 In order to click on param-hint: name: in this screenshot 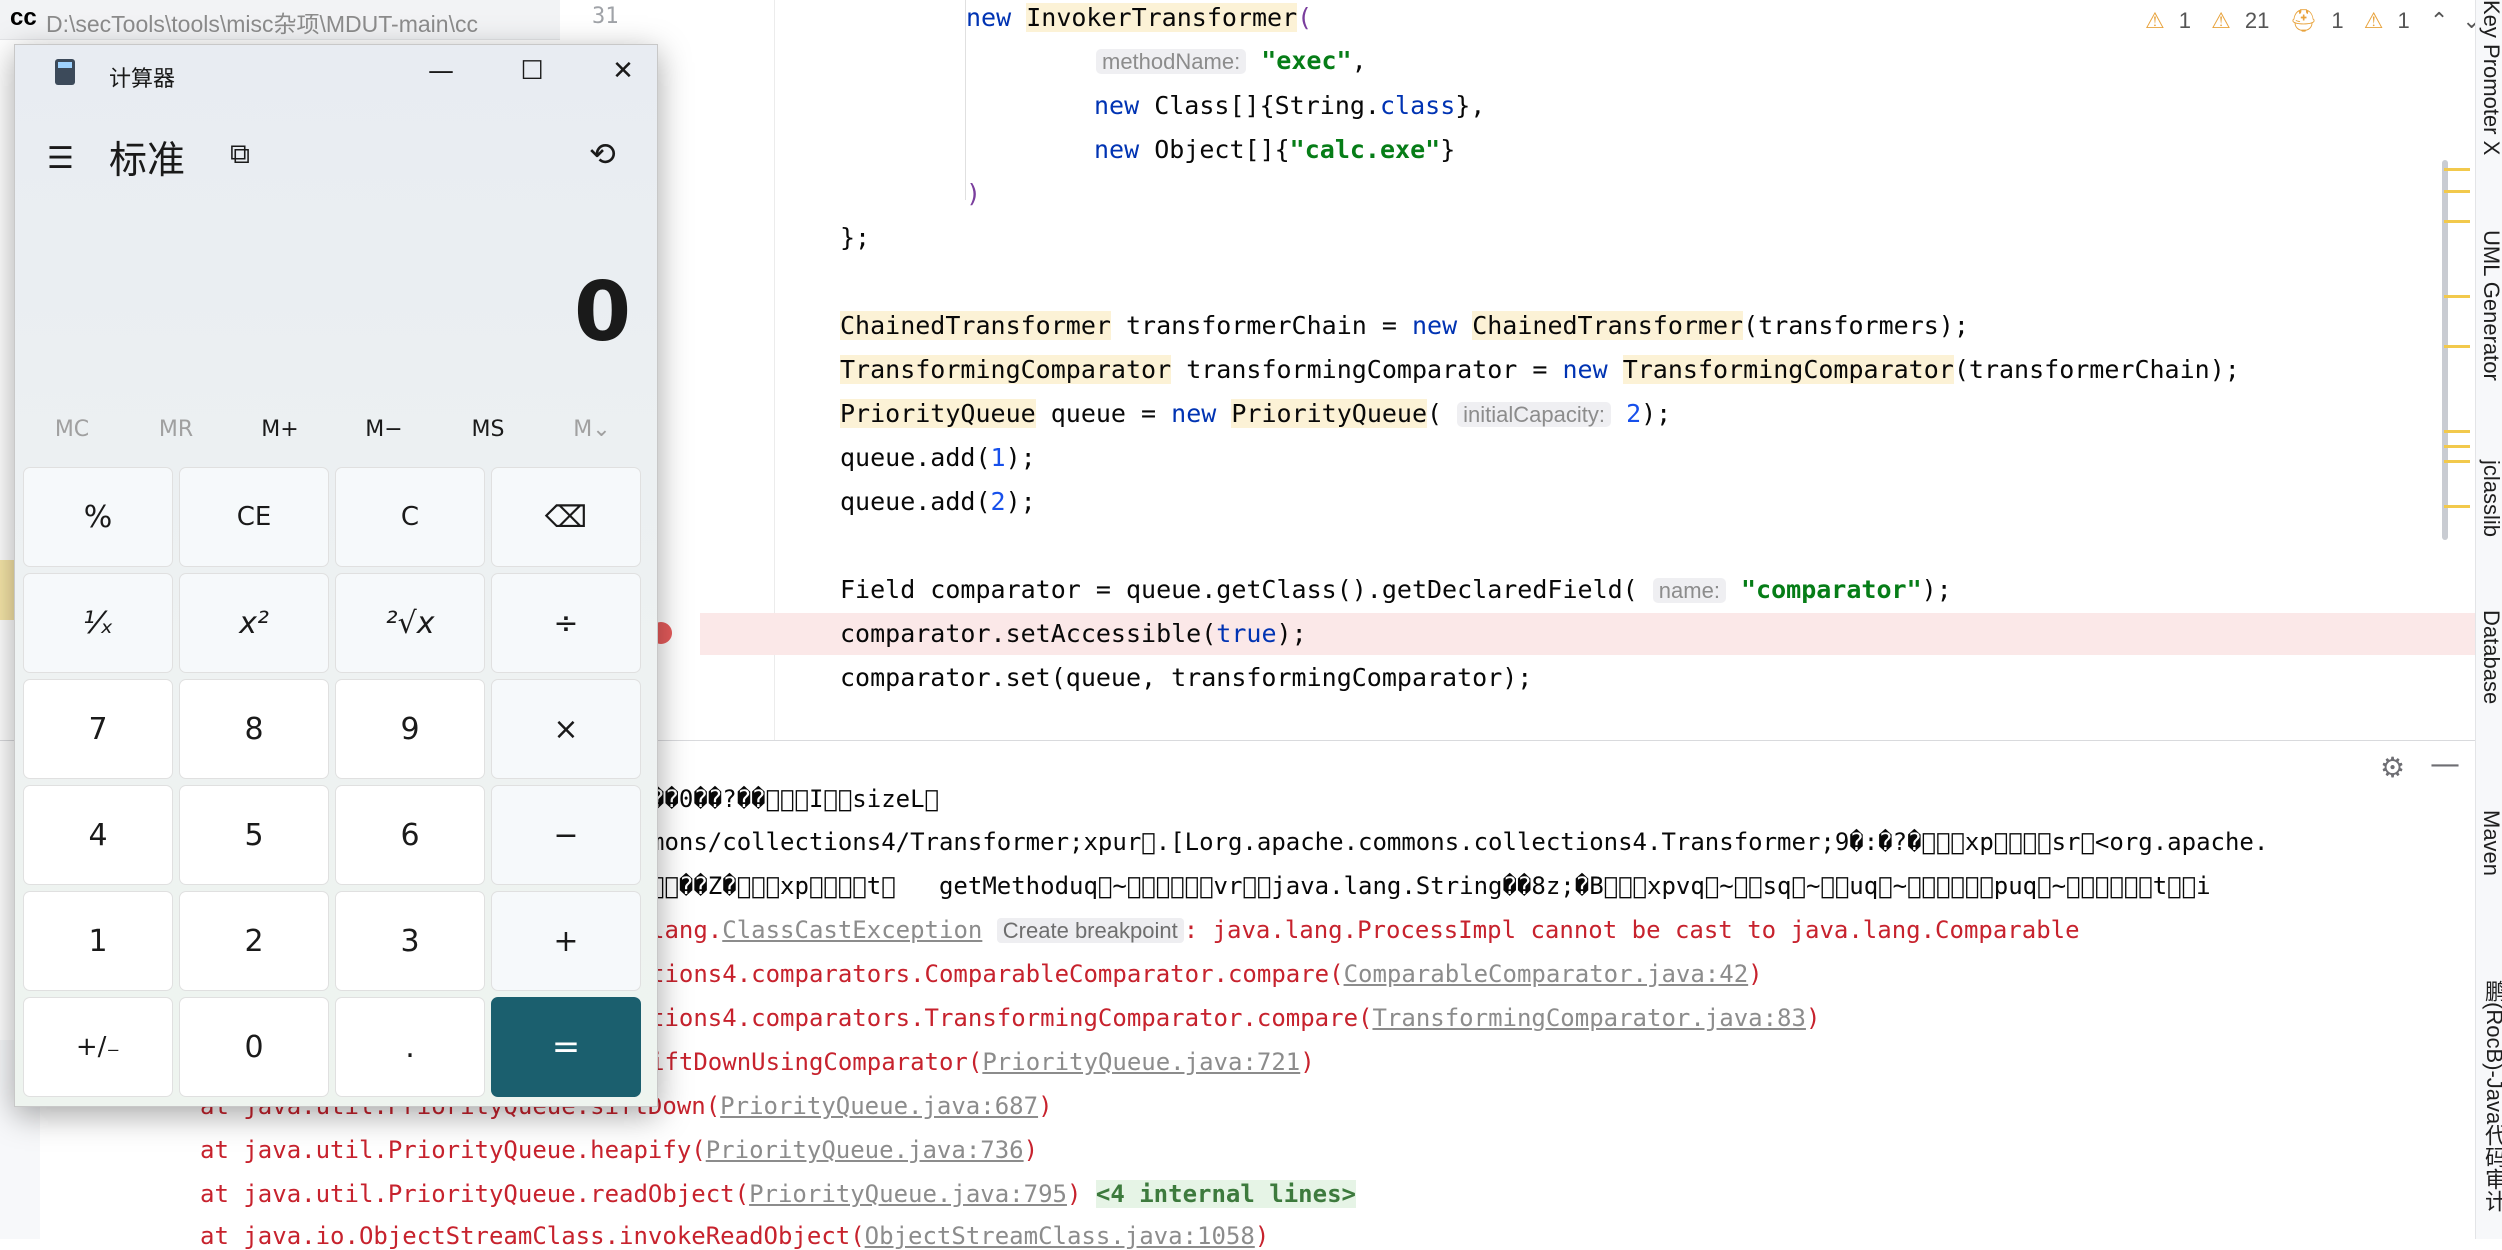, I will do `click(1689, 590)`.